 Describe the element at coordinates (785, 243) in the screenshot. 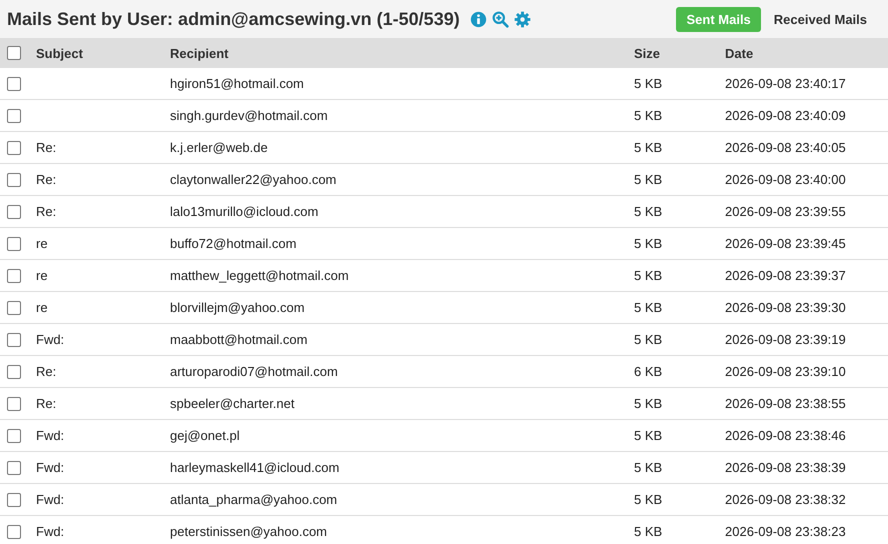

I see `table-cell: 2026-09-08 23:39:45` at that location.